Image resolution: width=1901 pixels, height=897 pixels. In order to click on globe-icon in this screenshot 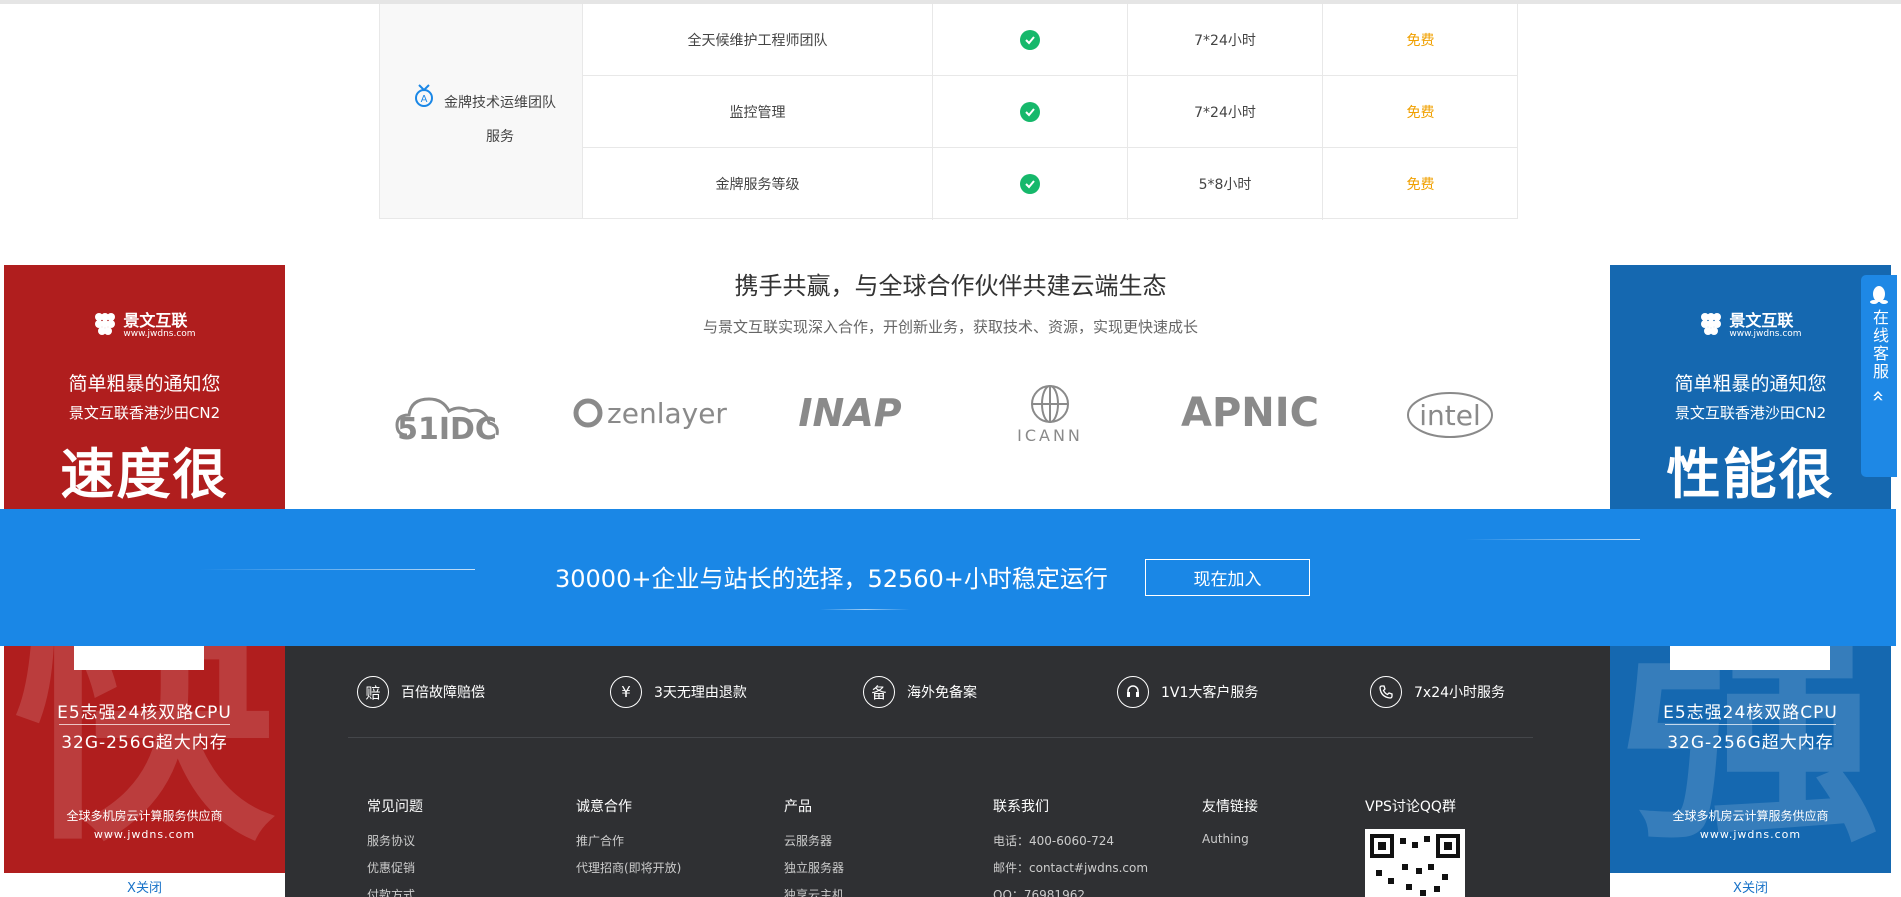, I will do `click(1050, 403)`.